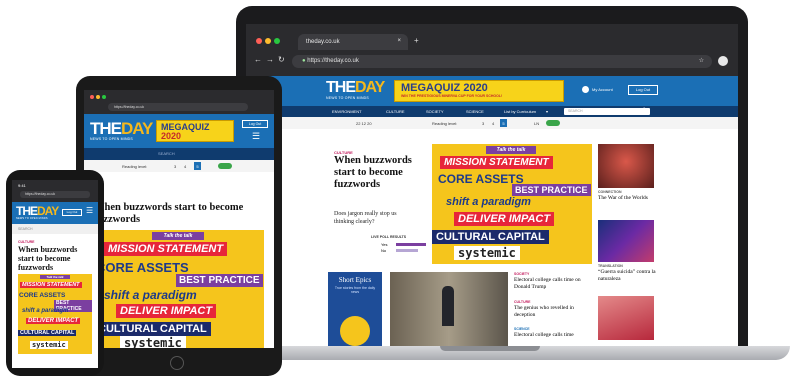 Image resolution: width=810 pixels, height=376 pixels. Describe the element at coordinates (355, 90) in the screenshot. I see `site-logo: THEDAY NEWS TO OPEN MINDS` at that location.